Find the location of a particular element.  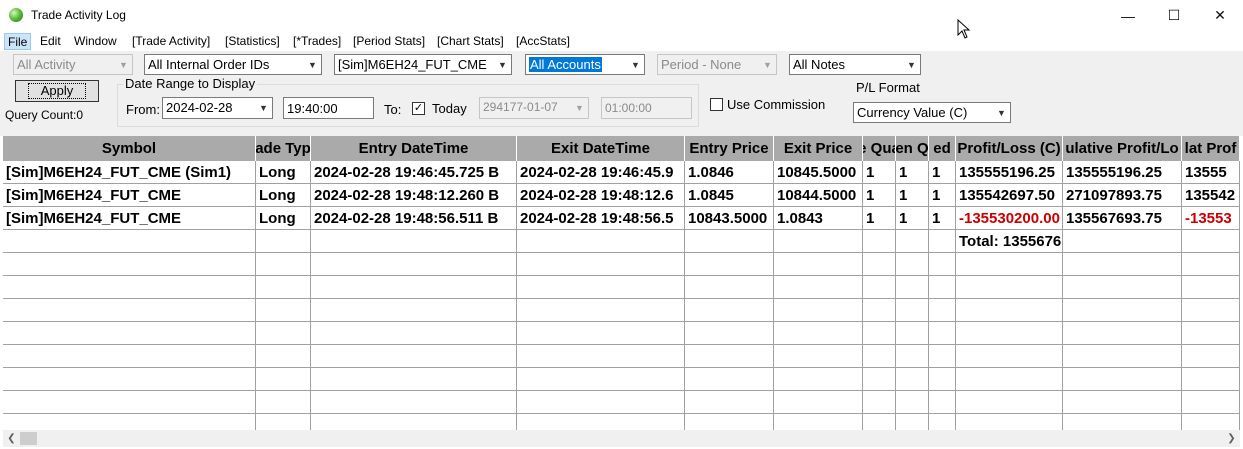

from-date-picker: 2024-02-28 ▼ is located at coordinates (217, 108).